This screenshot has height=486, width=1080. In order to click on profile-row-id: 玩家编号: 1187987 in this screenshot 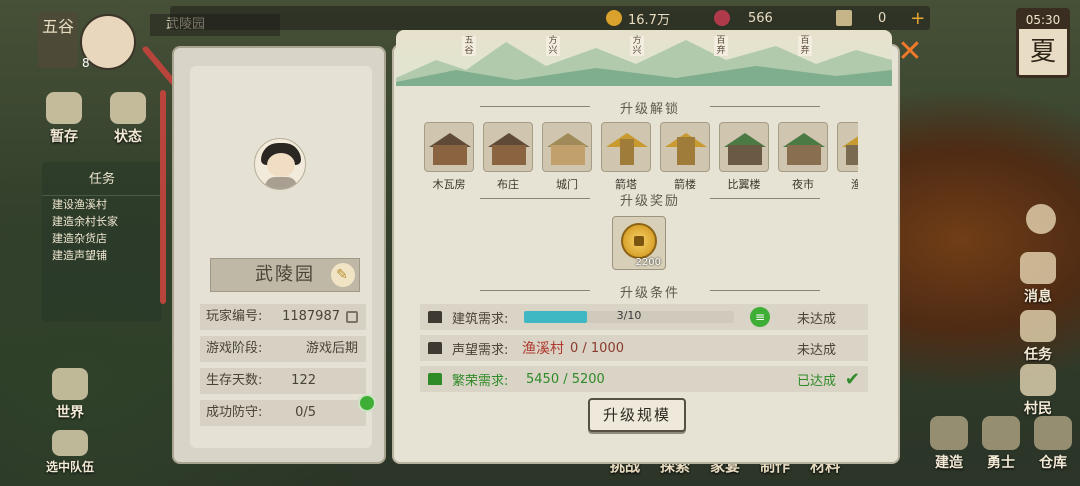, I will do `click(283, 317)`.